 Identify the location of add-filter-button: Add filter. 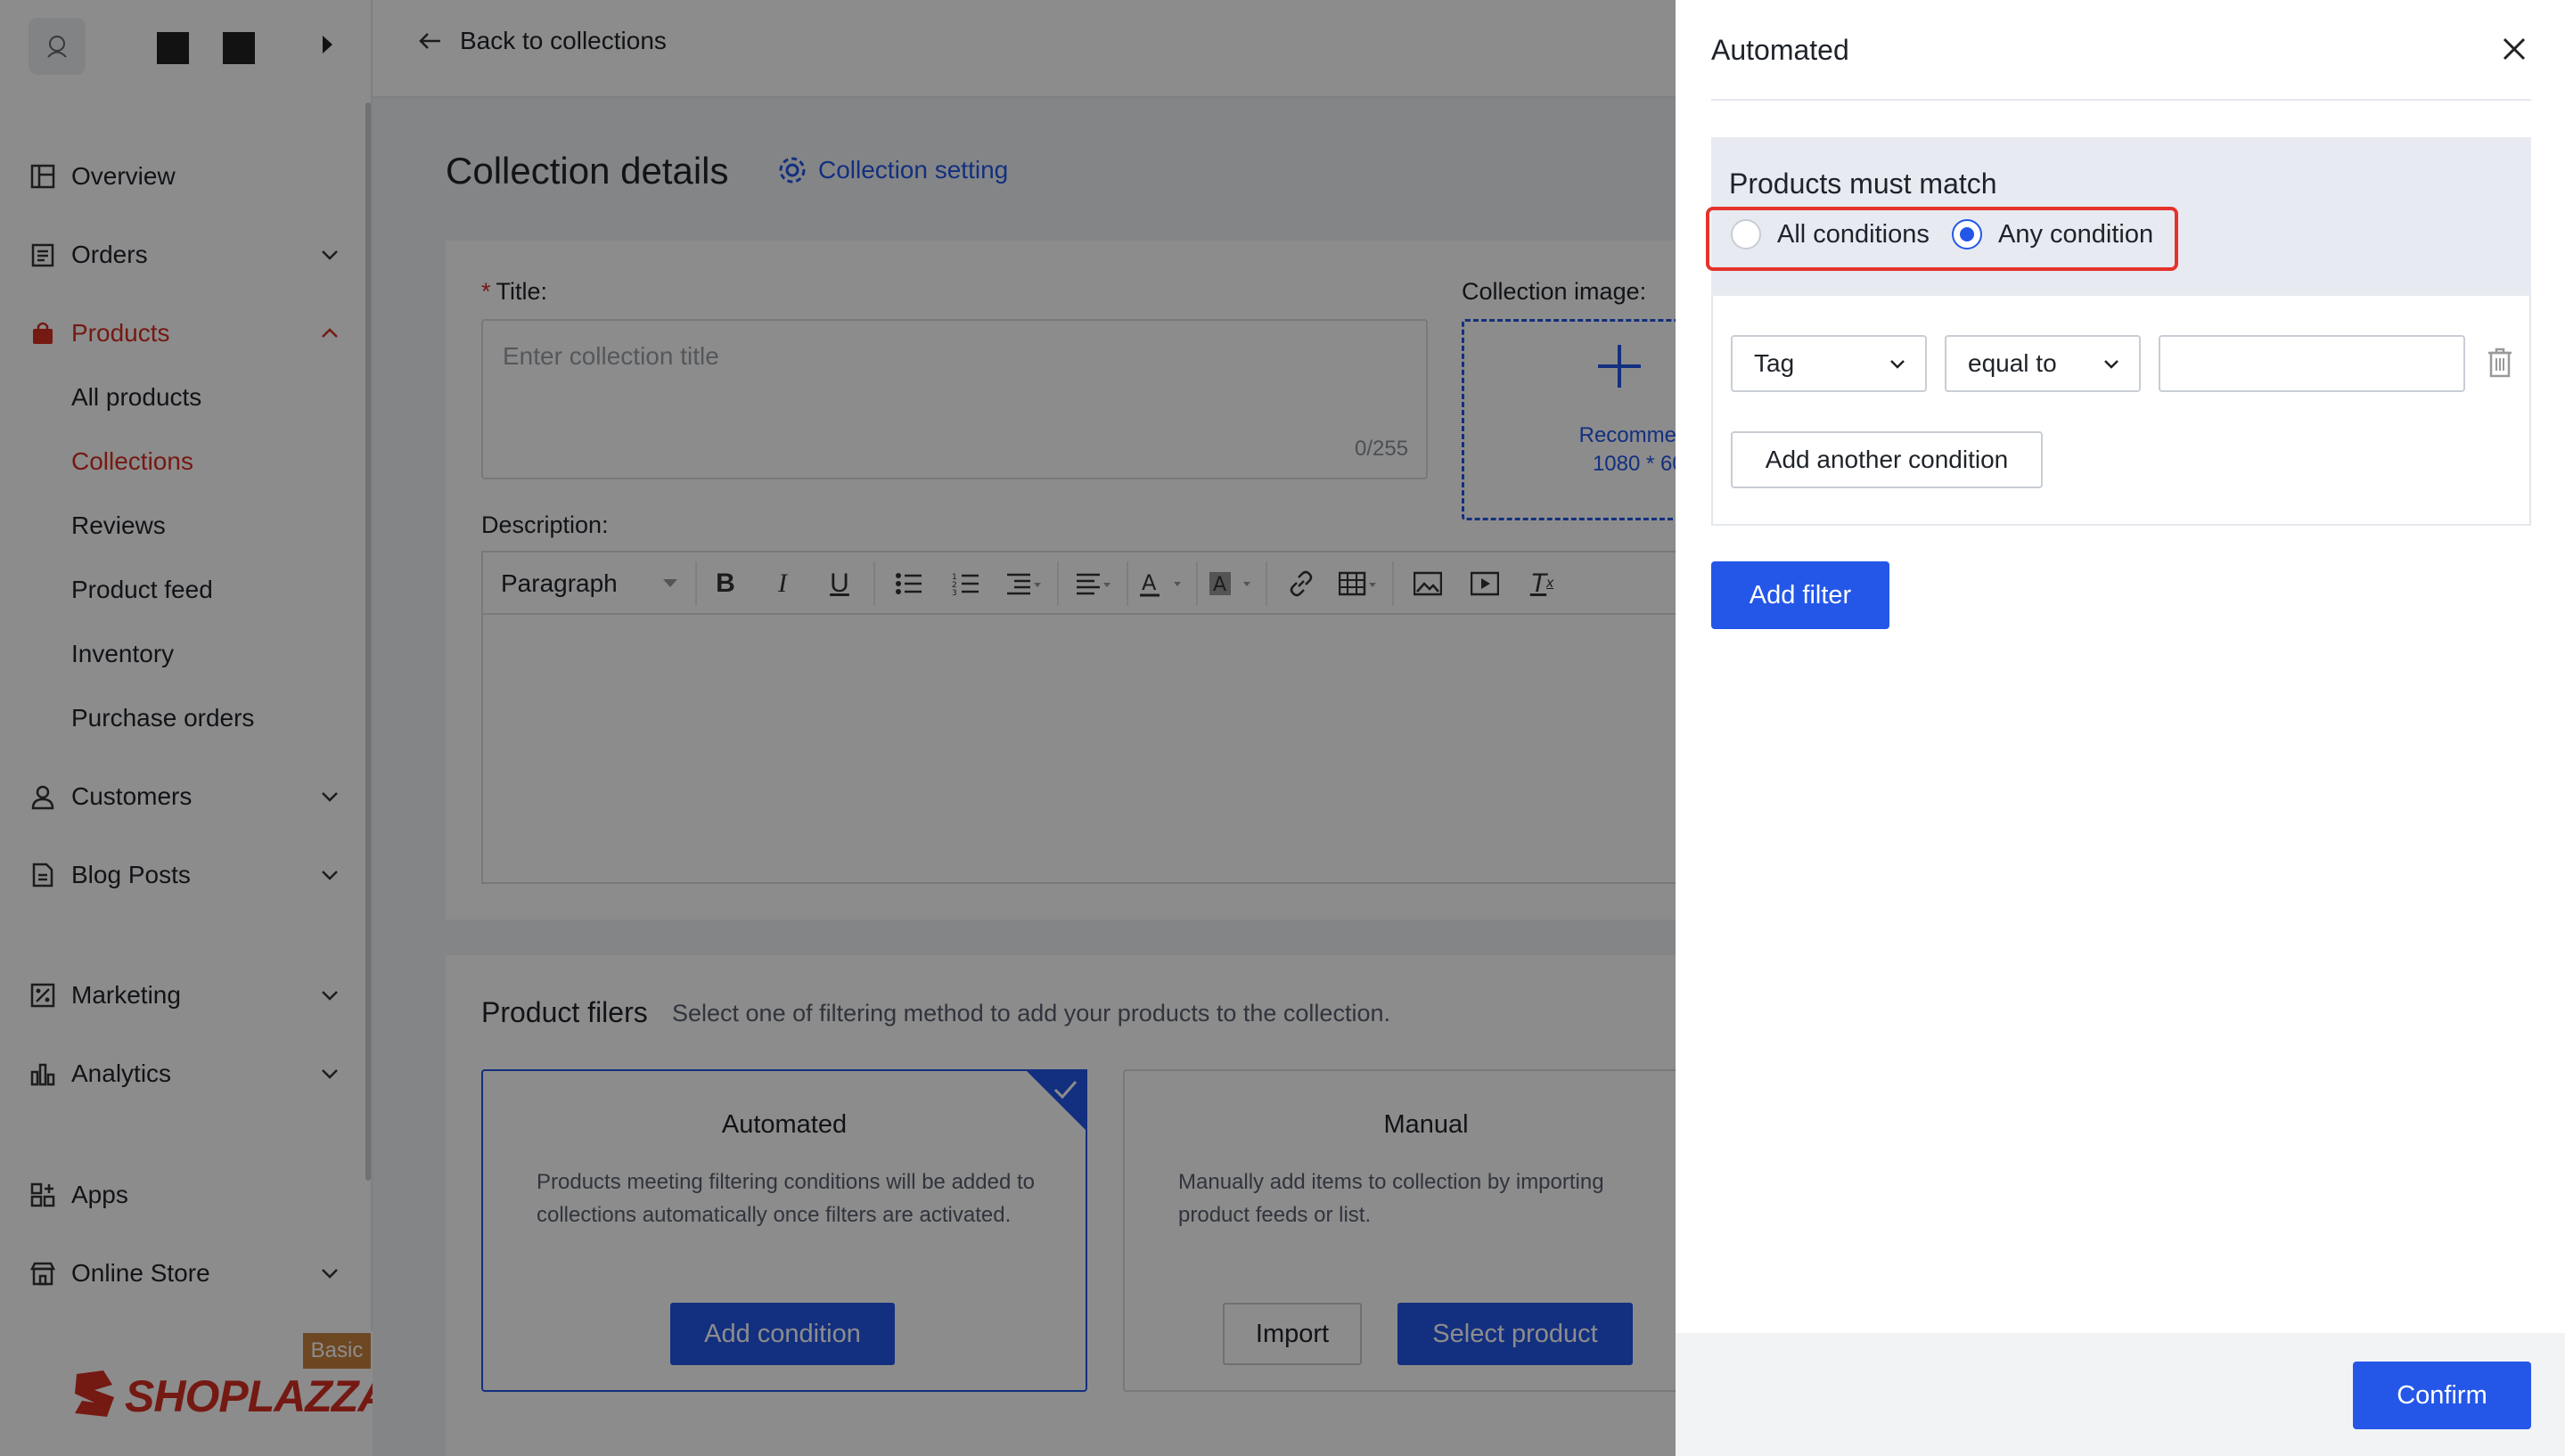
(1800, 595).